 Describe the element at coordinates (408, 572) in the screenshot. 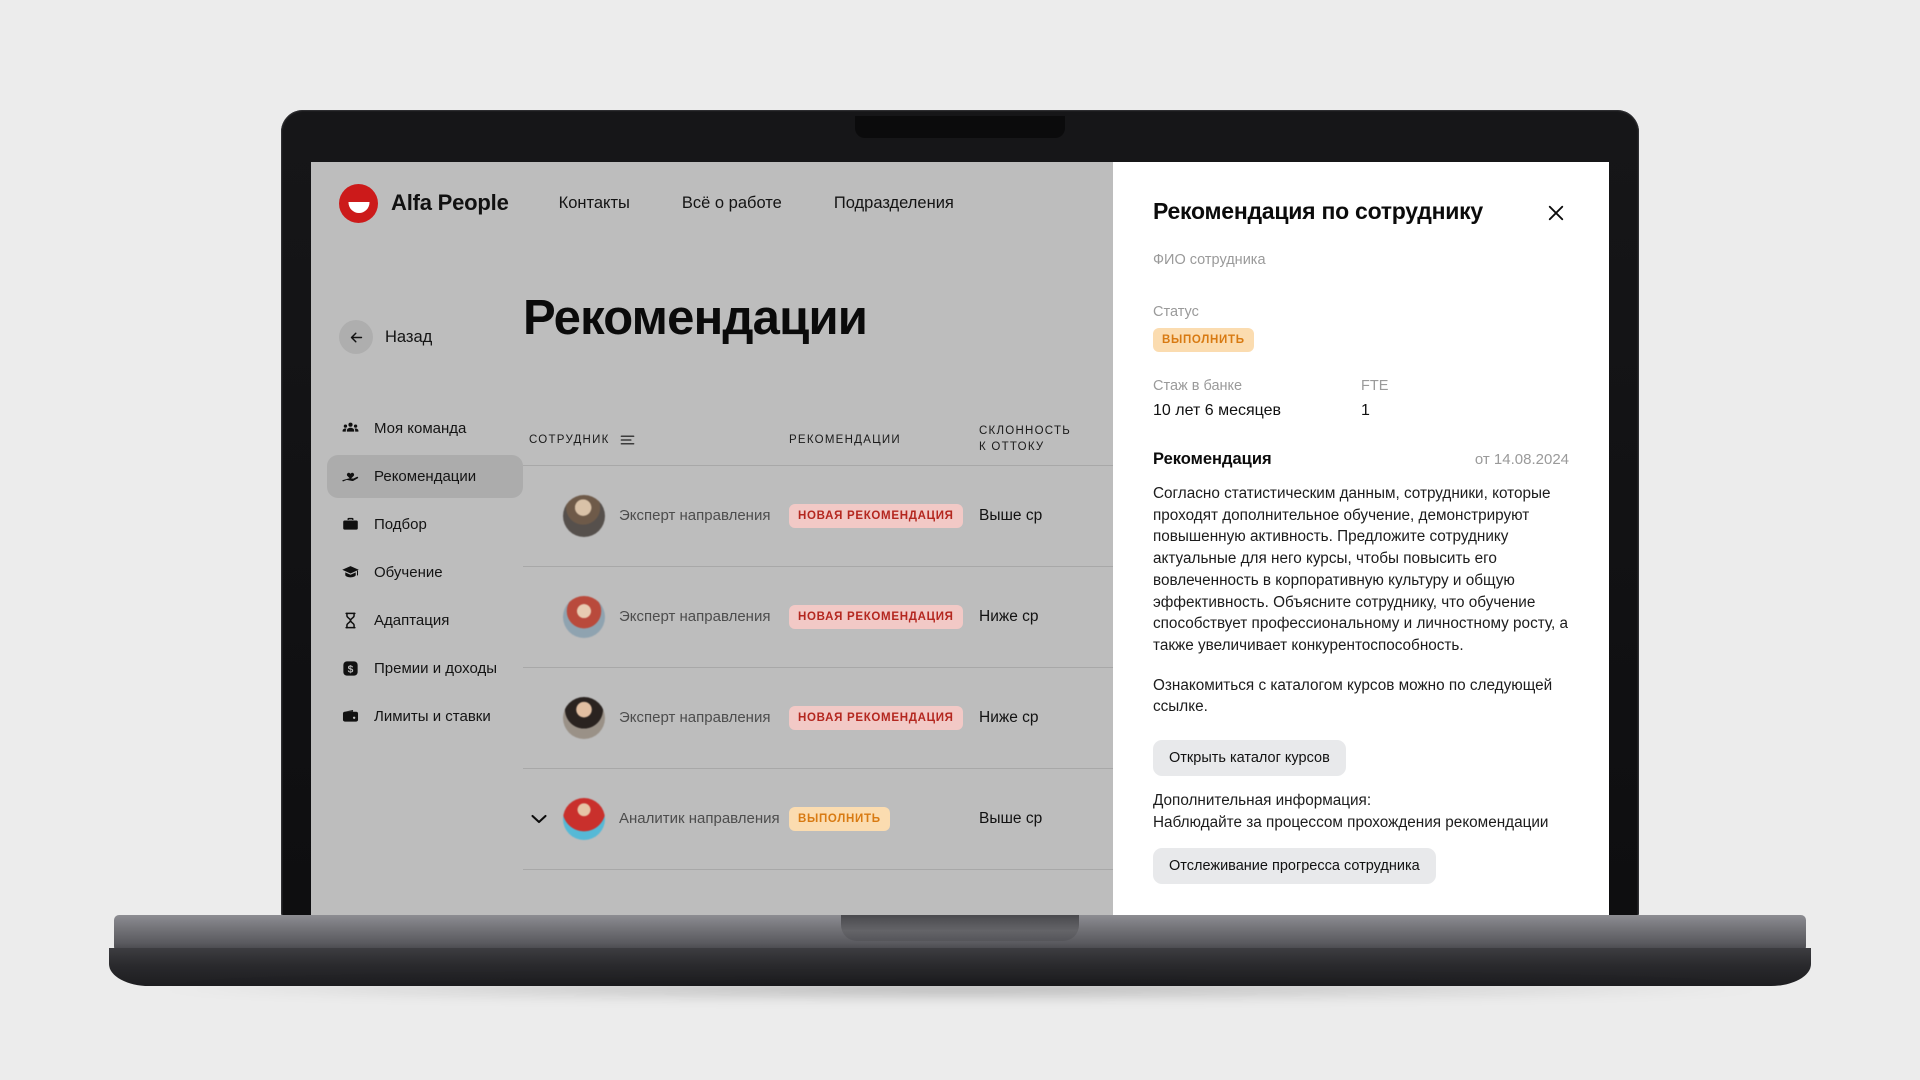

I see `sidebar-item-label: Обучение` at that location.